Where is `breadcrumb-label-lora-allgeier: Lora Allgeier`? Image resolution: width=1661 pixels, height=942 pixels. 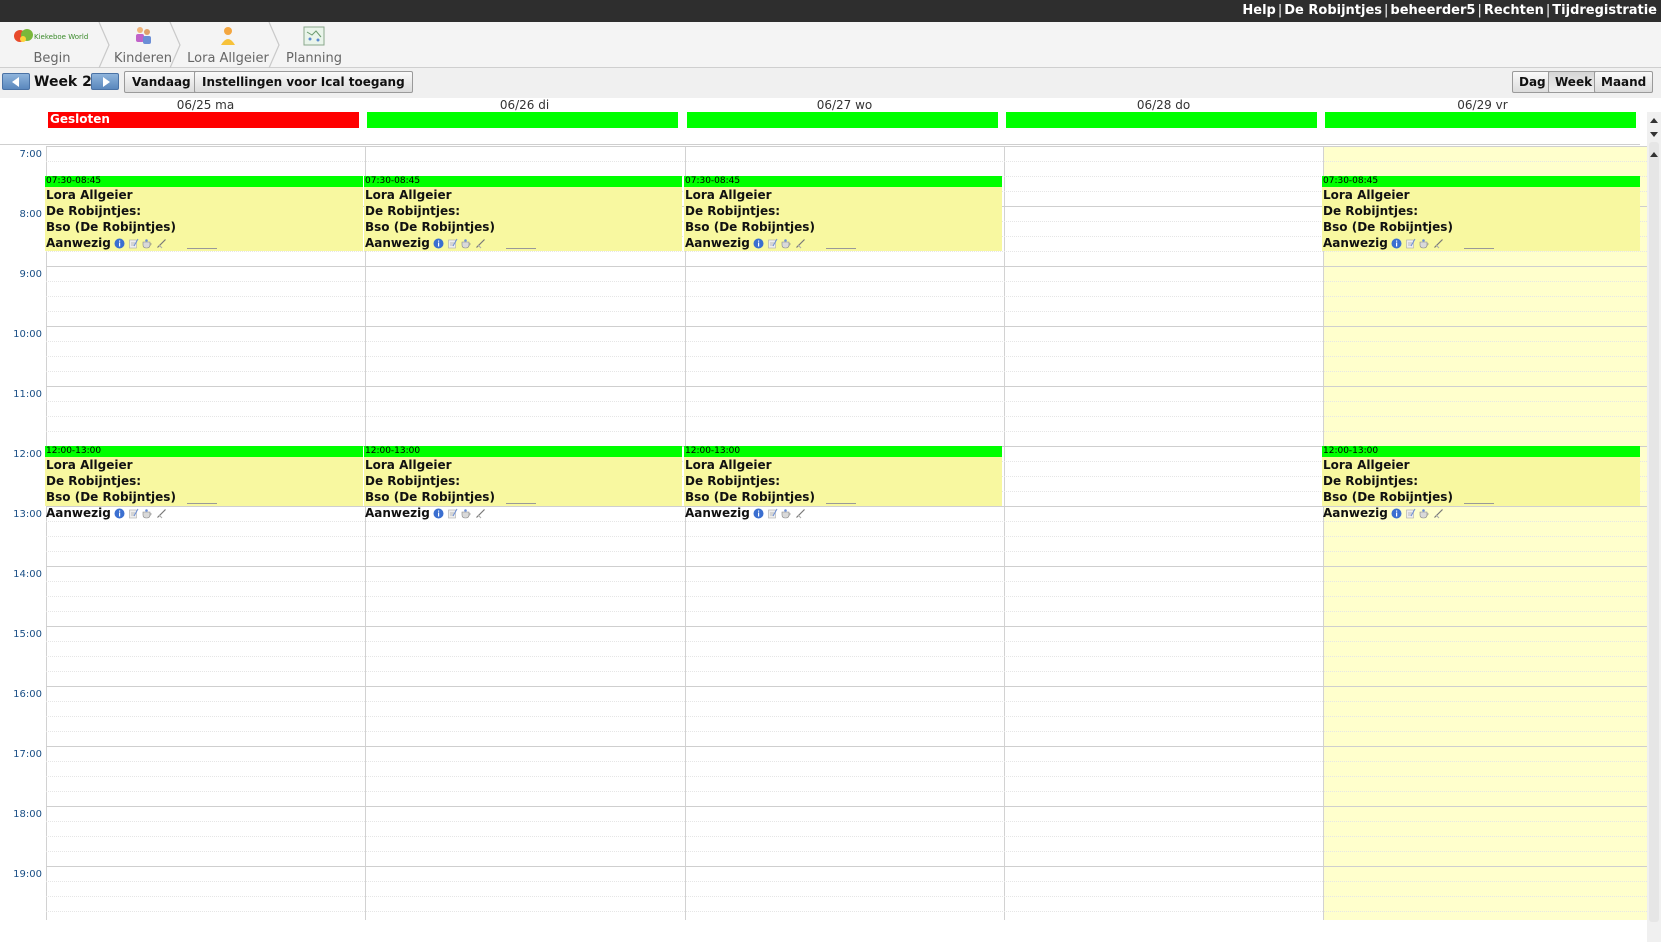
breadcrumb-label-lora-allgeier: Lora Allgeier is located at coordinates (228, 58).